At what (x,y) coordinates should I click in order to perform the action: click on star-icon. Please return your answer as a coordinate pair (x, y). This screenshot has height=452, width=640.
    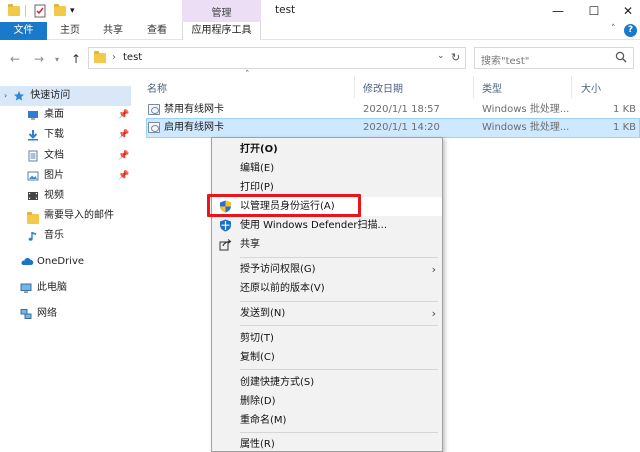
    Looking at the image, I should click on (19, 96).